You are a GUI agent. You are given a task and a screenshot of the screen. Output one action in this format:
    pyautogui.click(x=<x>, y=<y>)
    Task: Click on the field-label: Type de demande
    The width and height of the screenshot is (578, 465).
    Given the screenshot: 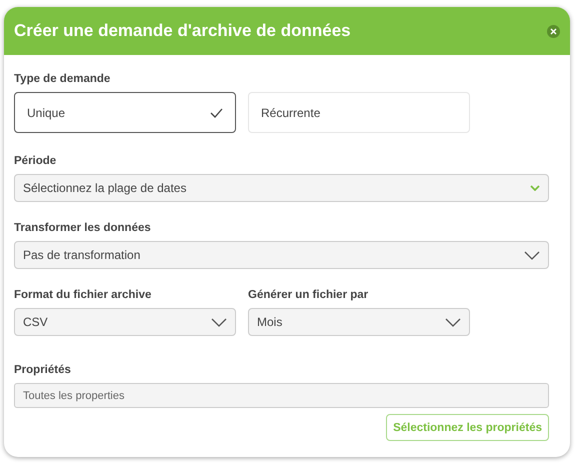 What is the action you would take?
    pyautogui.click(x=63, y=79)
    